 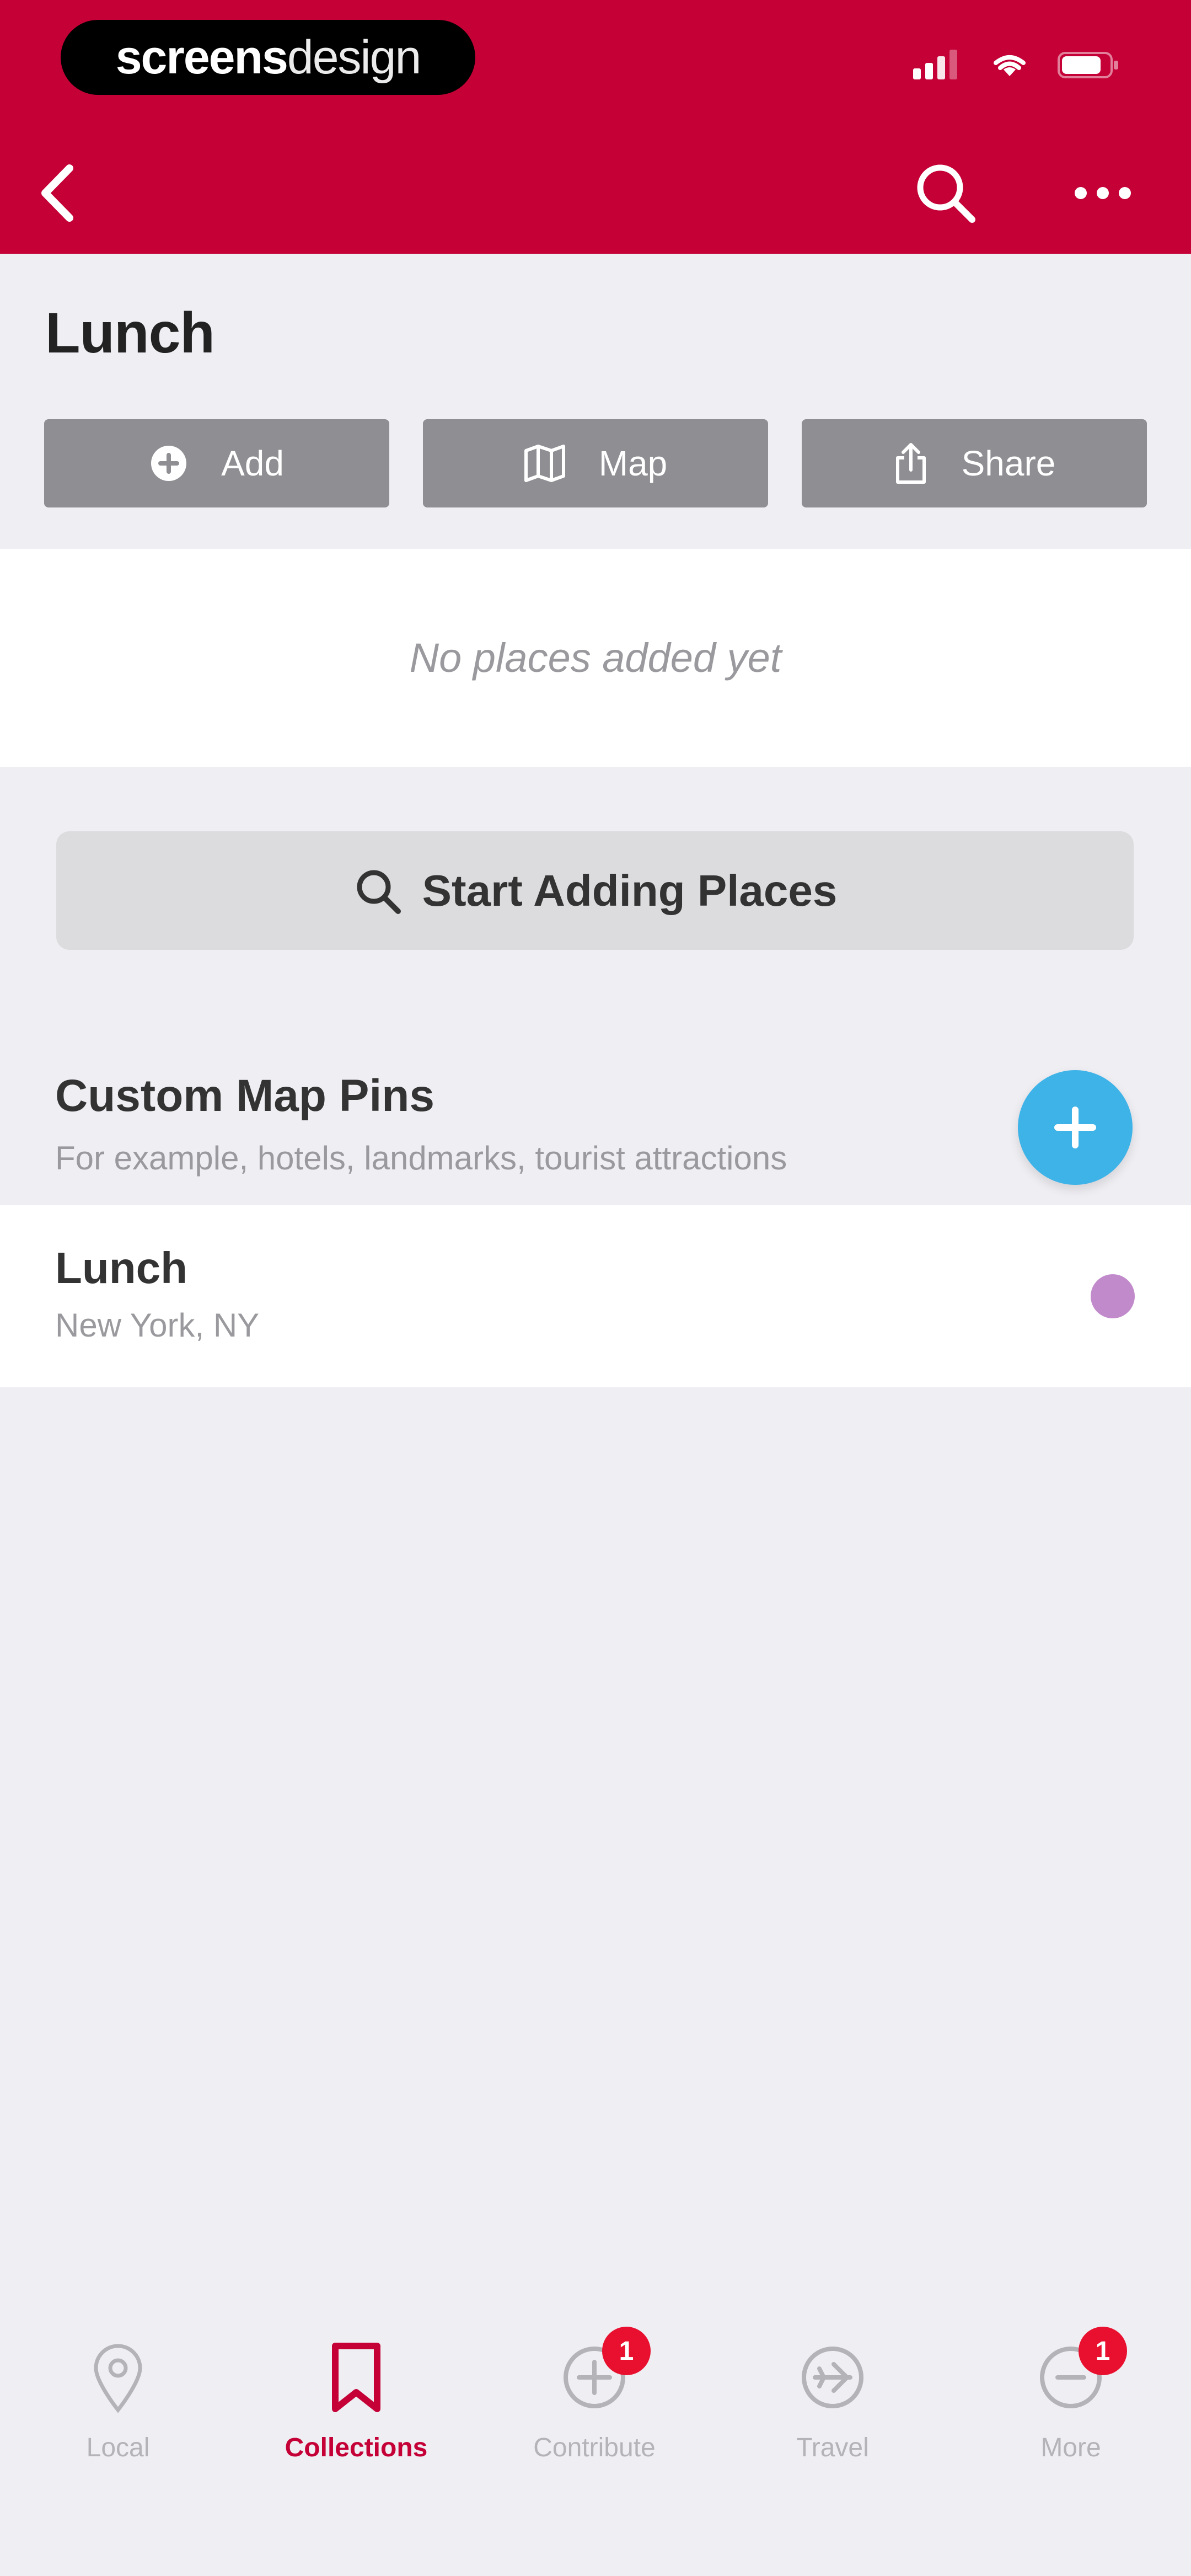 What do you see at coordinates (1103, 2351) in the screenshot?
I see `more-badge: 1` at bounding box center [1103, 2351].